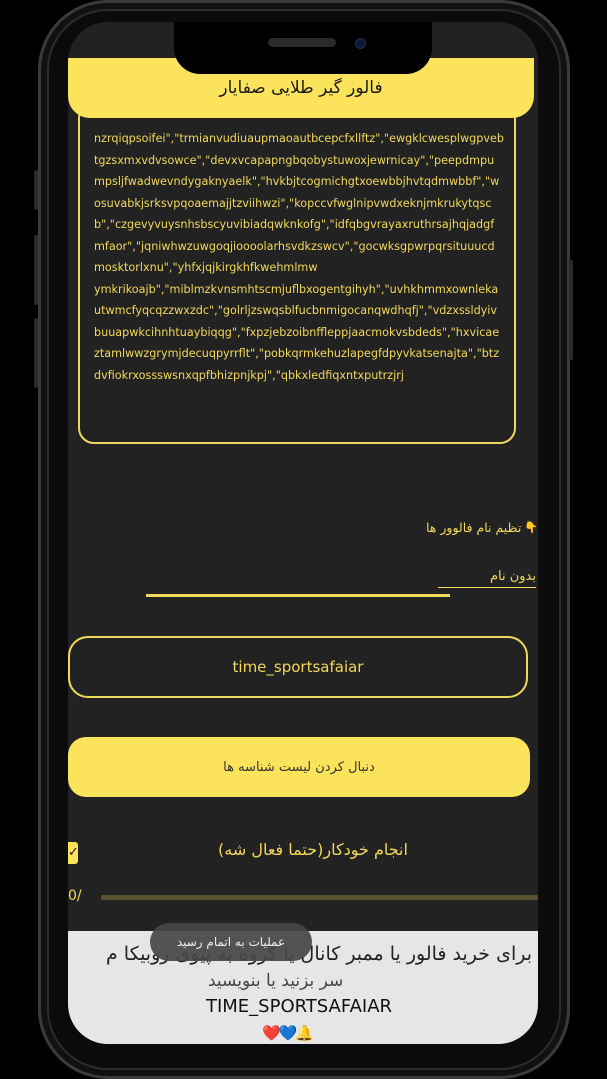  What do you see at coordinates (288, 1033) in the screenshot?
I see `heart-emoji-icon: ❤️💙🔔` at bounding box center [288, 1033].